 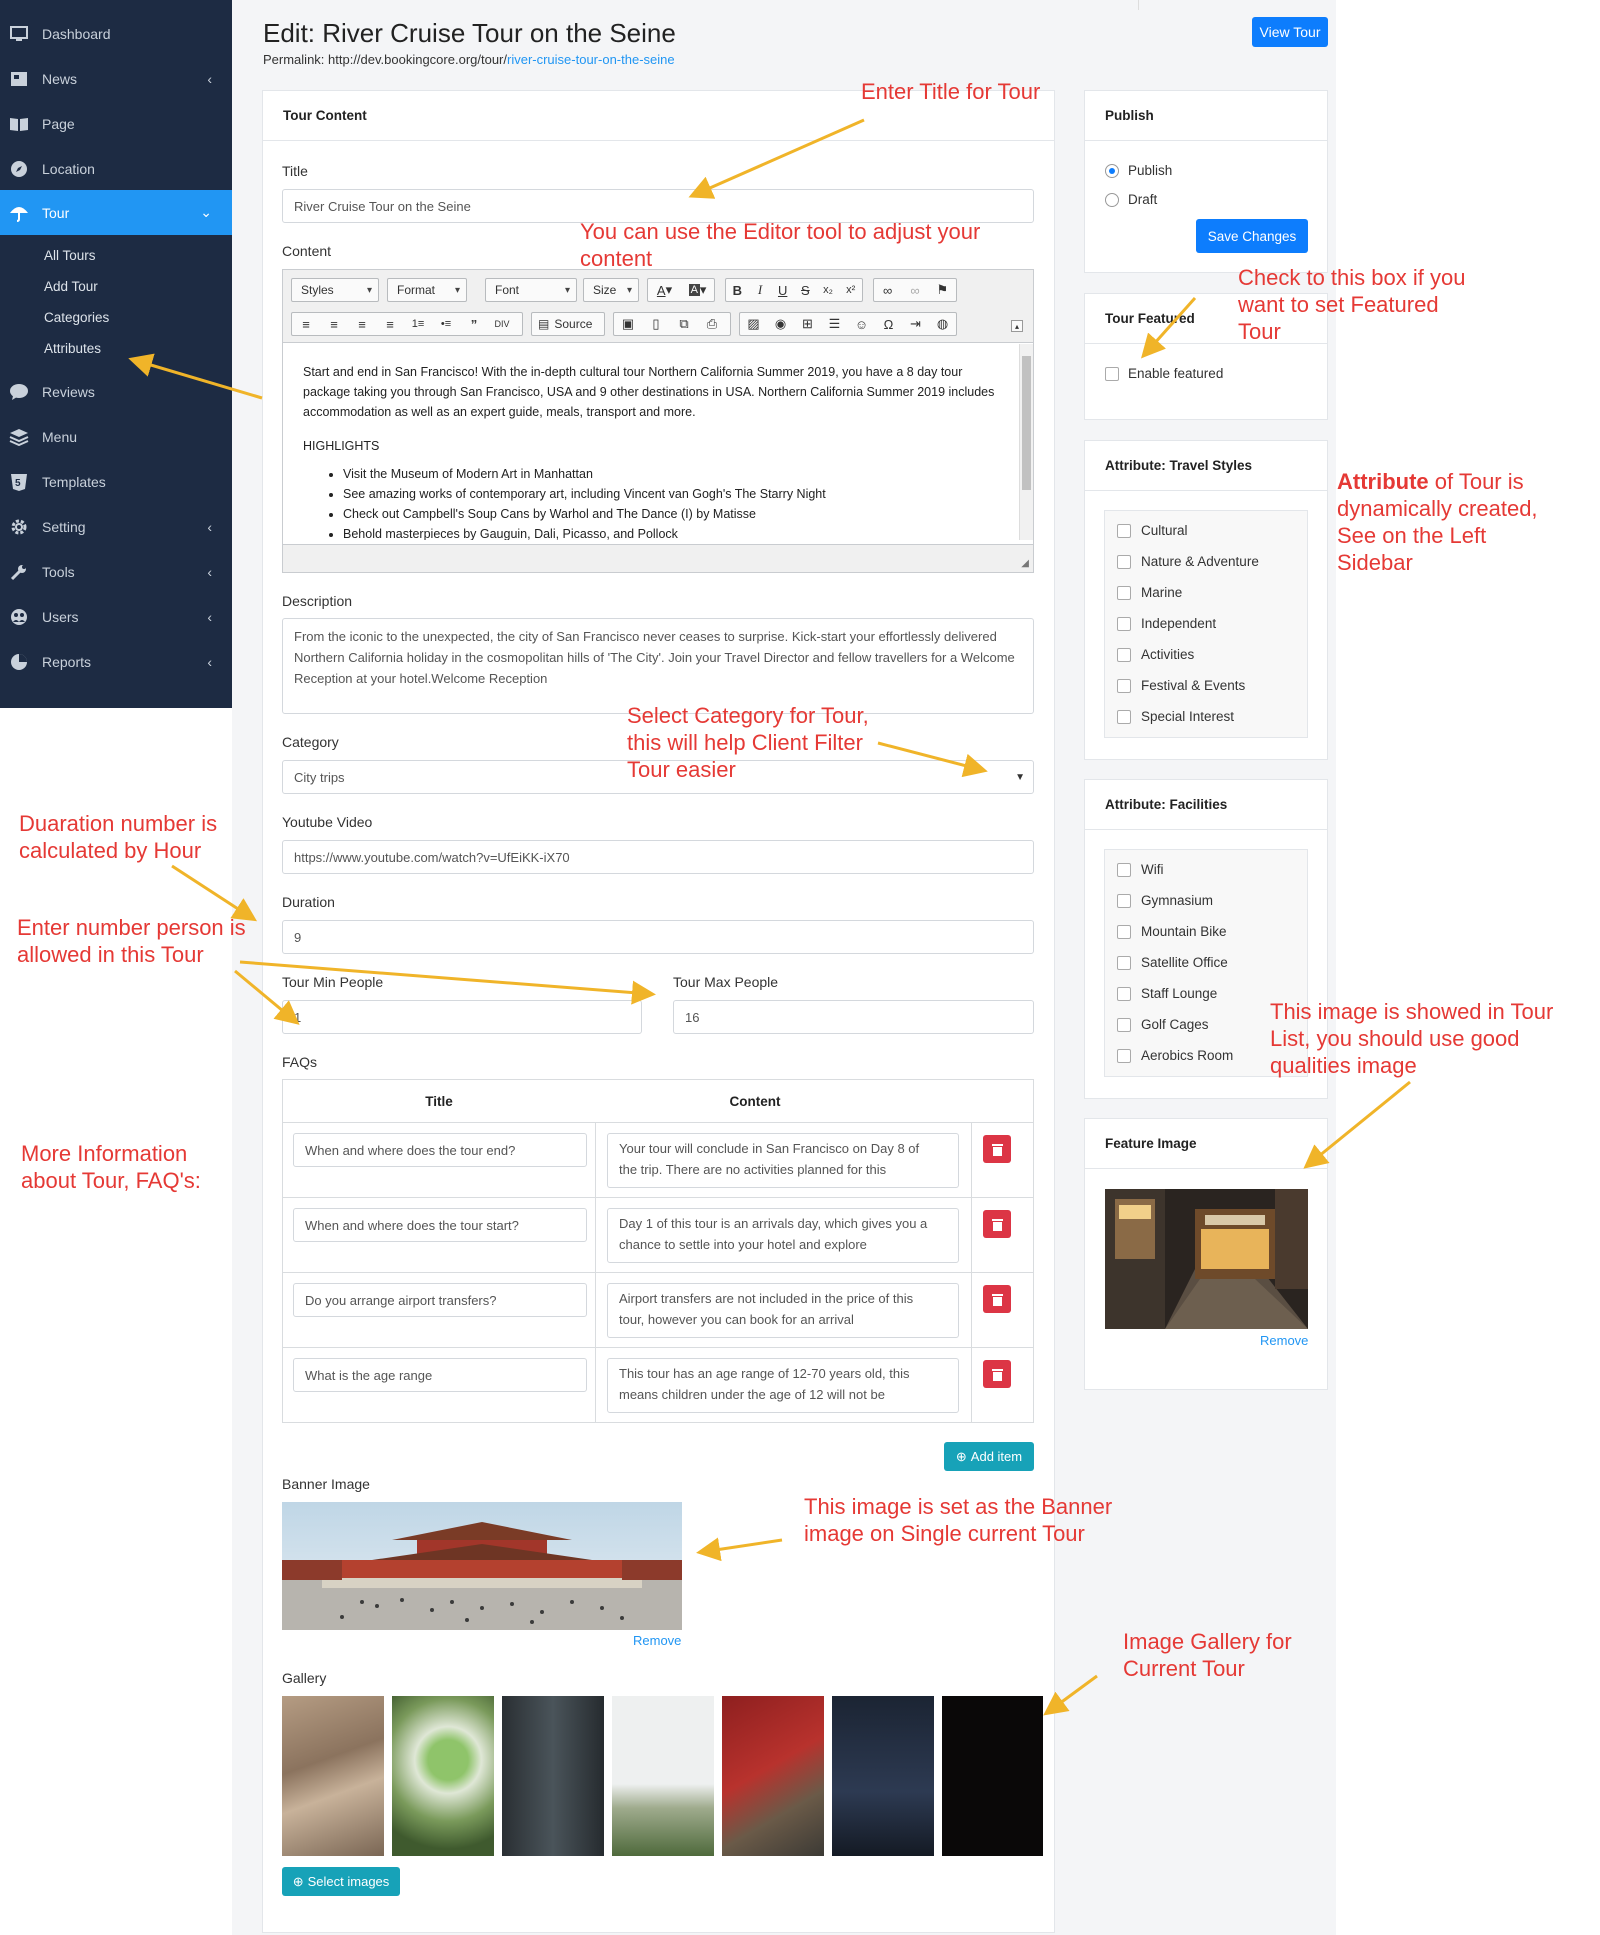 What do you see at coordinates (1155, 654) in the screenshot?
I see `travel-style-option: Activities` at bounding box center [1155, 654].